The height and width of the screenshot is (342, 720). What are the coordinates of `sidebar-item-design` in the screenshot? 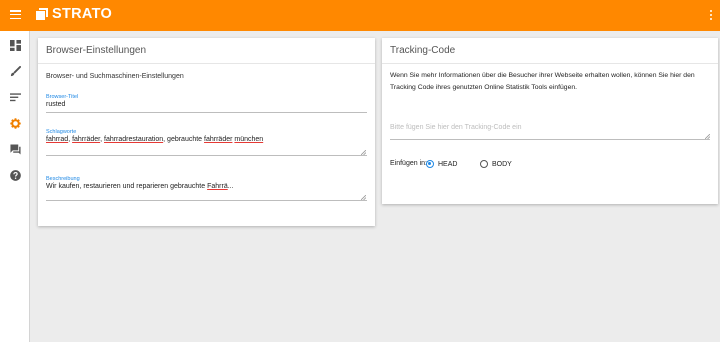 It's located at (15, 71).